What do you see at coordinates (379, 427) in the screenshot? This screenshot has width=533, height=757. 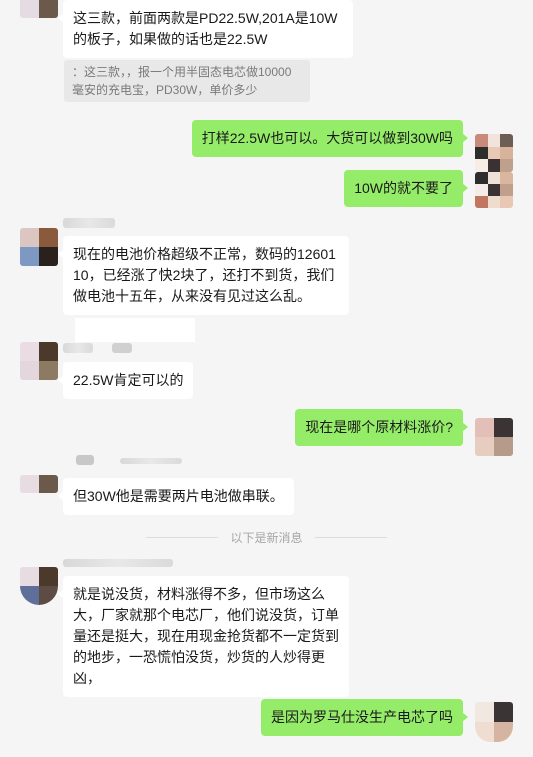 I see `message-text: 现在是哪个原材料涨价?` at bounding box center [379, 427].